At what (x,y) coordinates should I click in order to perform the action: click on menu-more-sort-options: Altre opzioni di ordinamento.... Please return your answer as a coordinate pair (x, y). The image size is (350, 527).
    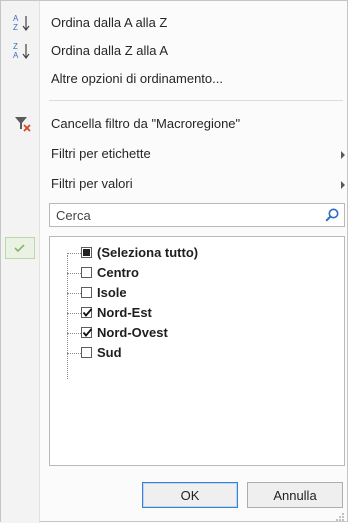
    Looking at the image, I should click on (175, 79).